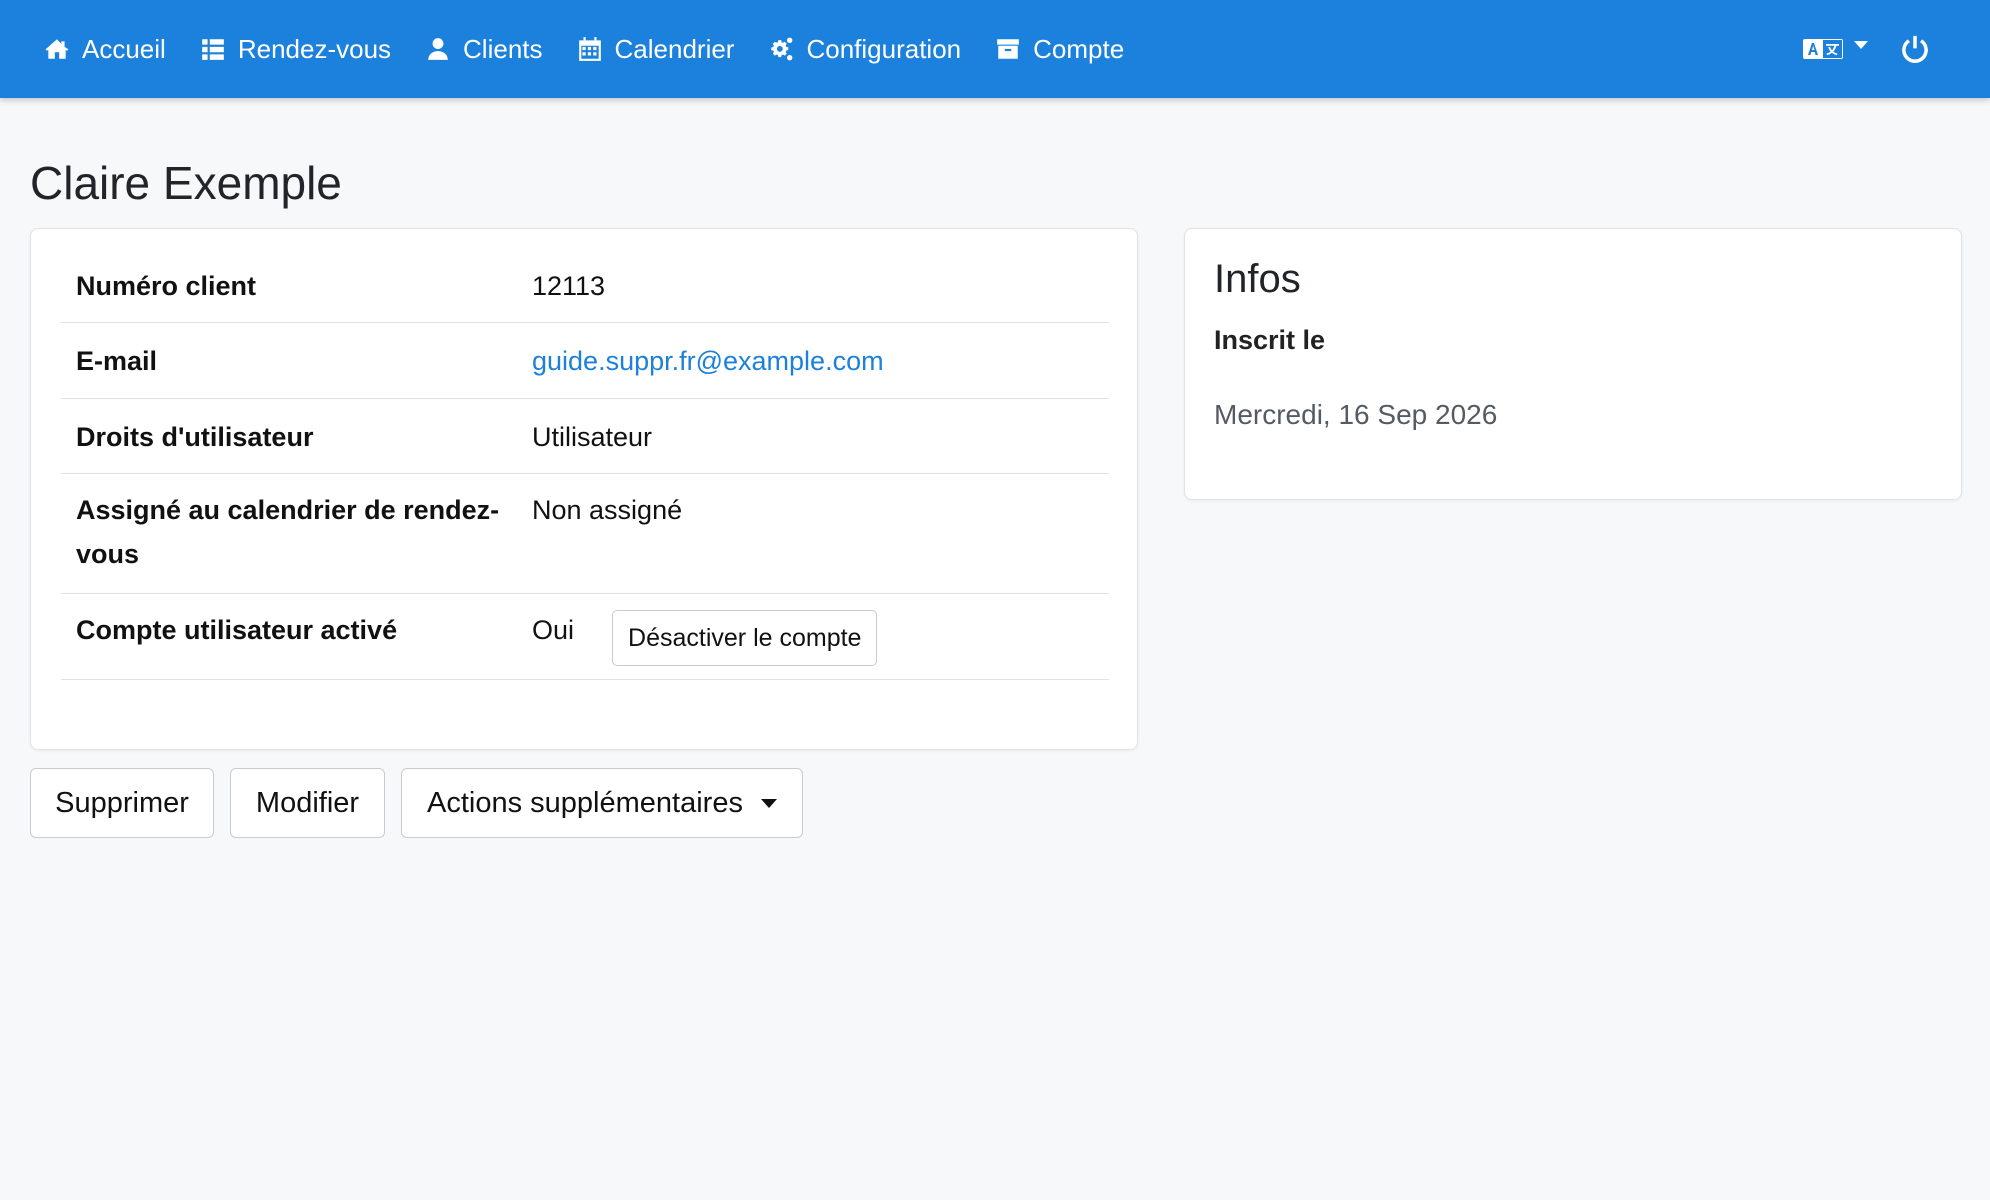 This screenshot has width=1990, height=1200. I want to click on home-icon, so click(57, 49).